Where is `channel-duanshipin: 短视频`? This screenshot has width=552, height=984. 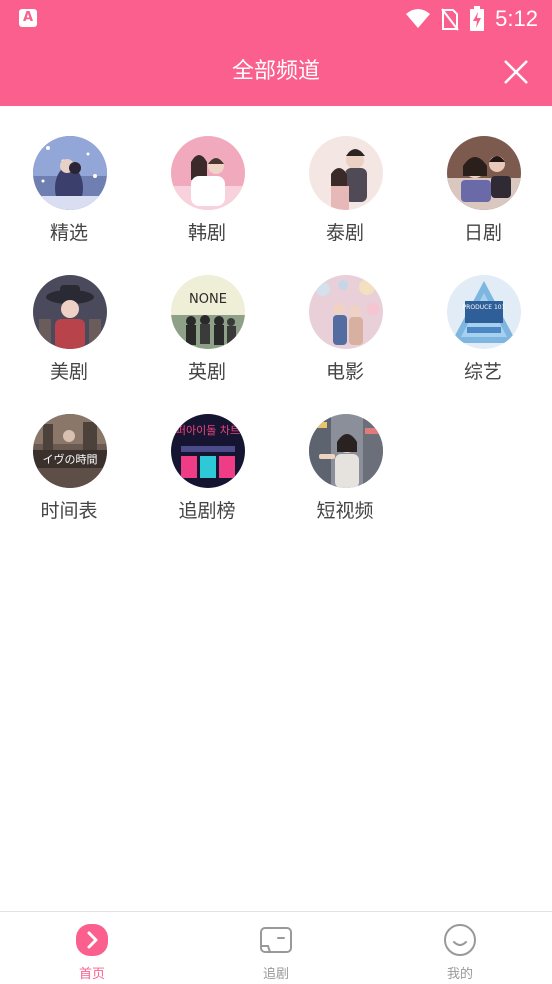 channel-duanshipin: 短视频 is located at coordinates (345, 453).